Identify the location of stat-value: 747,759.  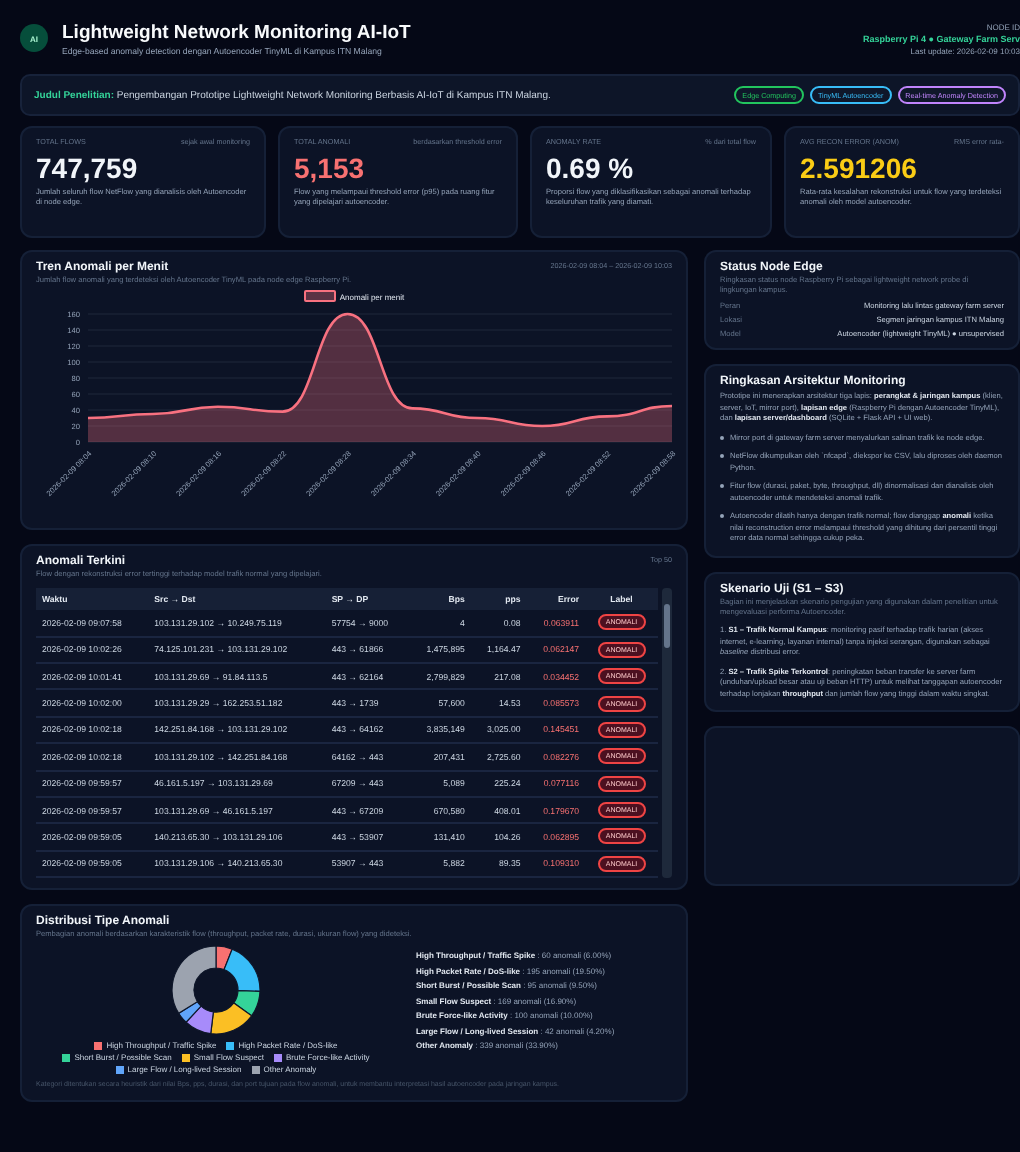
(88, 168).